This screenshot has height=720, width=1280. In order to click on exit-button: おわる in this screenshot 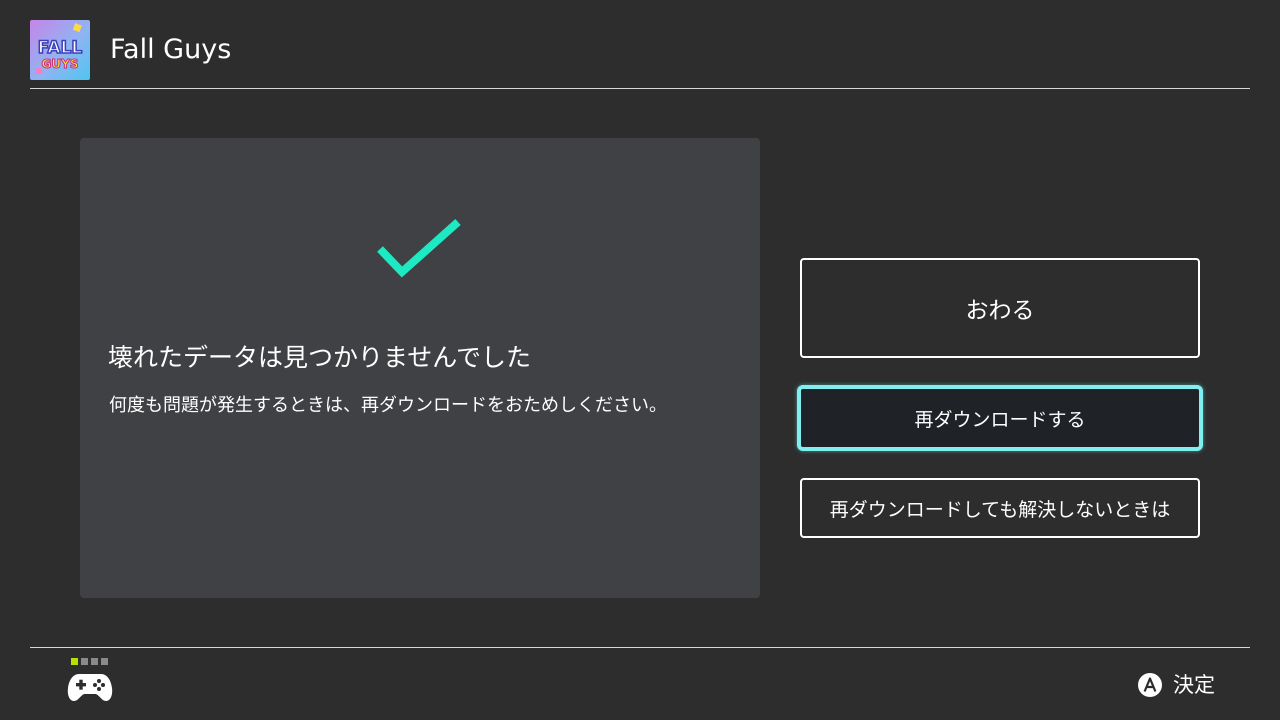, I will do `click(1000, 308)`.